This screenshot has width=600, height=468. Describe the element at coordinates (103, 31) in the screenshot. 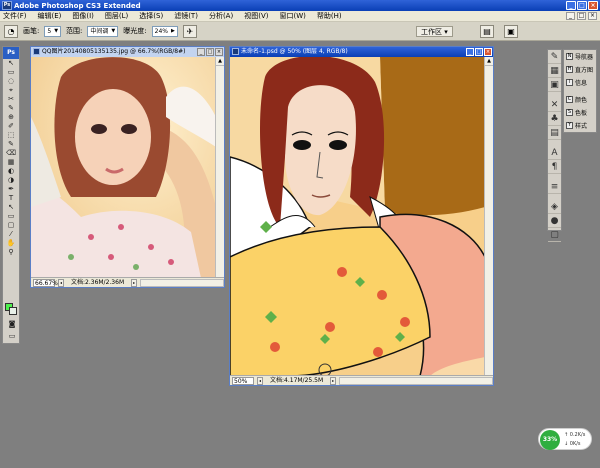

I see `range-select: 中间调 ▼` at that location.